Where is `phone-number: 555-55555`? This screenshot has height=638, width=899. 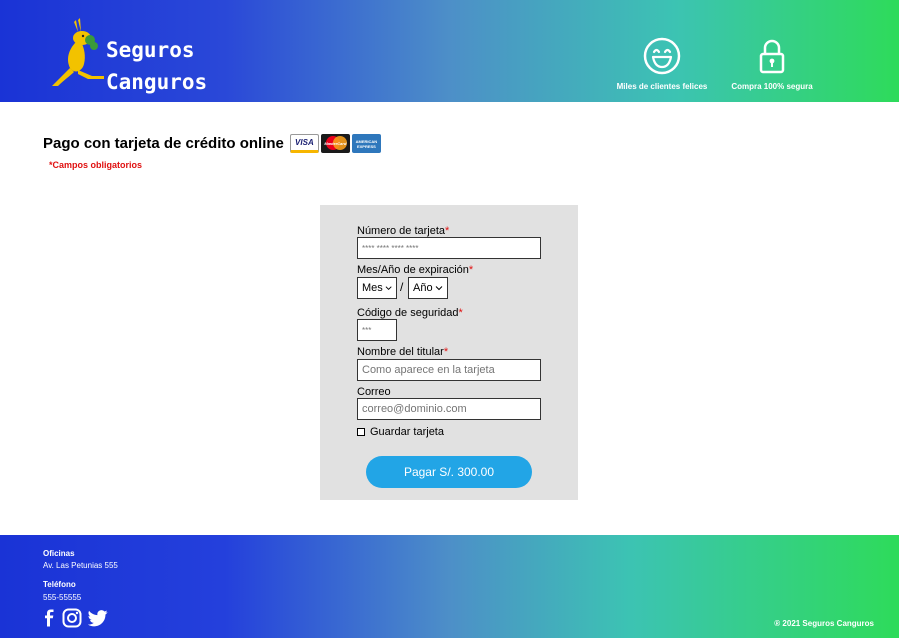 phone-number: 555-55555 is located at coordinates (62, 597).